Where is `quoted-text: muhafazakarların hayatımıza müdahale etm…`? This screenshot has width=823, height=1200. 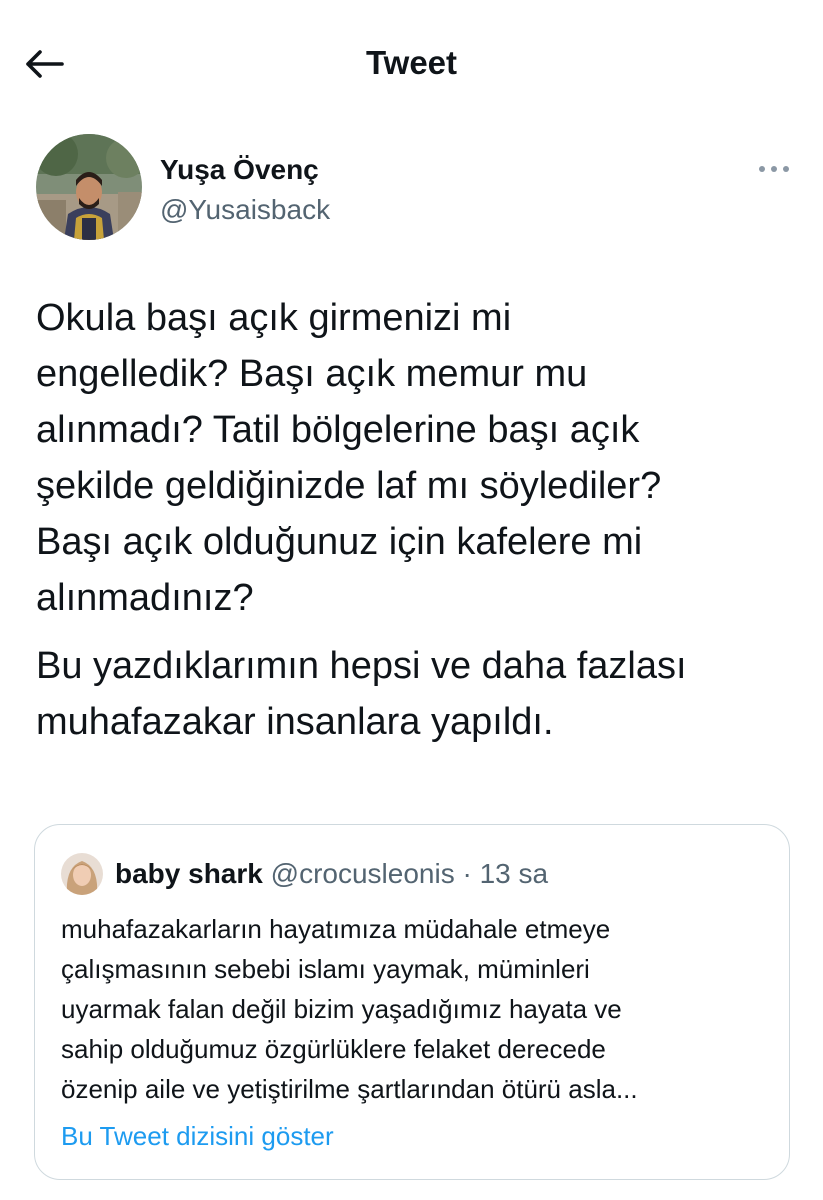 quoted-text: muhafazakarların hayatımıza müdahale etm… is located at coordinates (349, 1009).